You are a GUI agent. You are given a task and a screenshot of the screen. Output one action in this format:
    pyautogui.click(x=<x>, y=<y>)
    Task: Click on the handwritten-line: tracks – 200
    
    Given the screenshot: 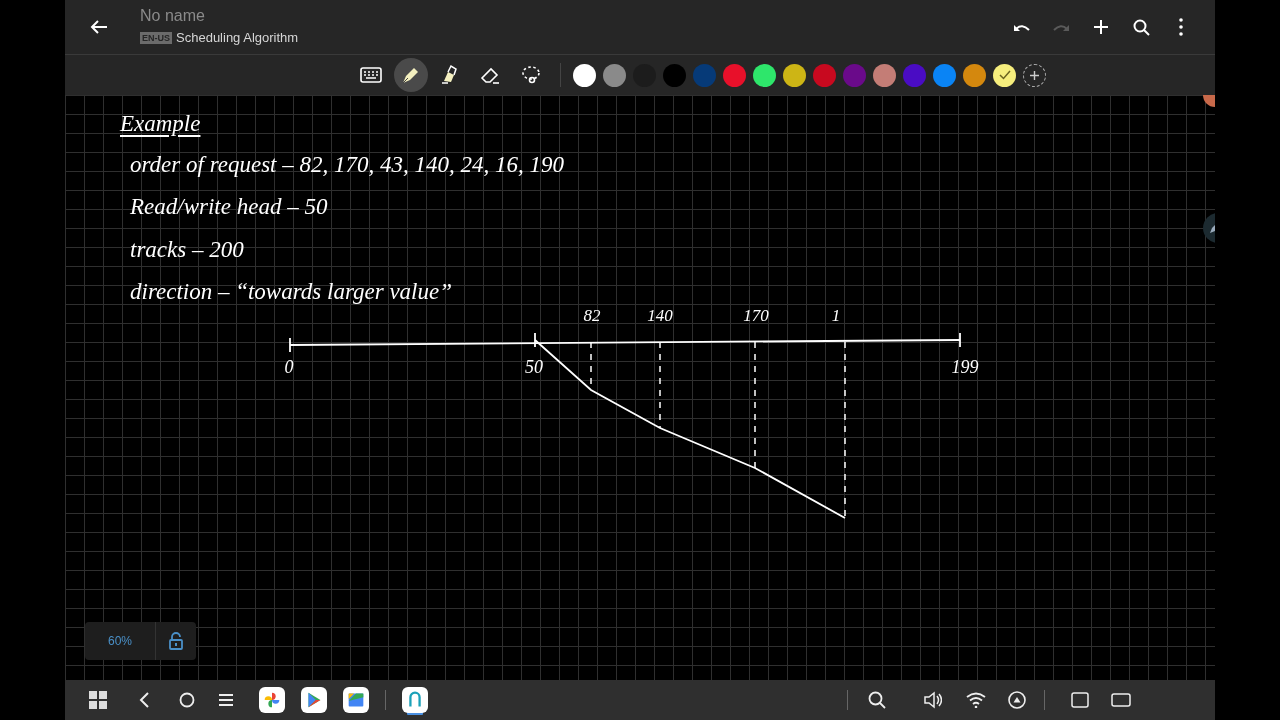 What is the action you would take?
    pyautogui.click(x=187, y=249)
    